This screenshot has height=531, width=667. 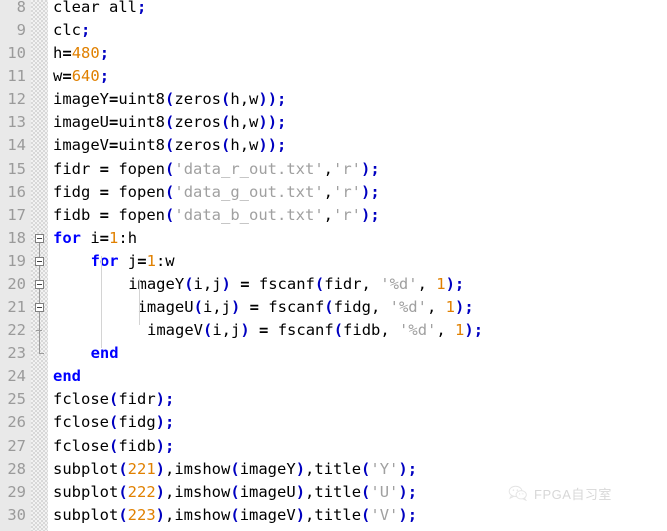 I want to click on token-plain: :h, so click(x=128, y=237).